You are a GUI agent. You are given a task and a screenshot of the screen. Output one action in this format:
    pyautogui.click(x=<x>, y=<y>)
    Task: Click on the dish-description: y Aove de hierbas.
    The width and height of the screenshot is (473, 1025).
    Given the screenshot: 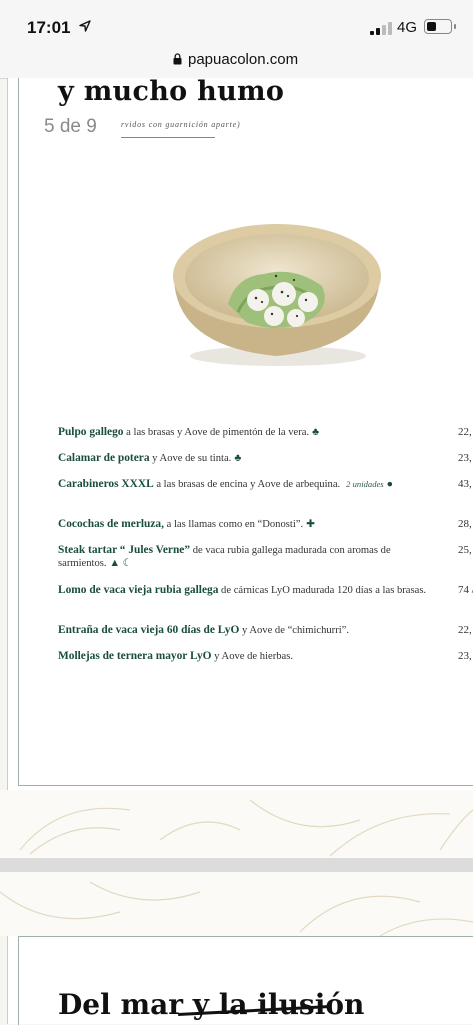 What is the action you would take?
    pyautogui.click(x=252, y=656)
    